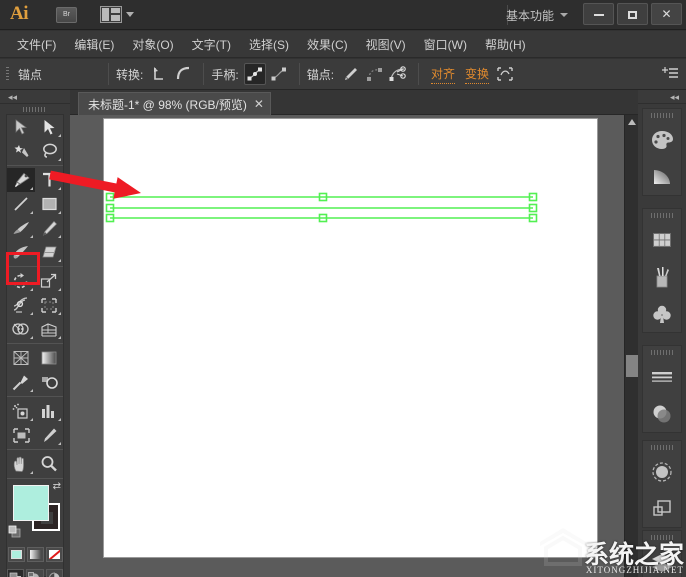 This screenshot has height=577, width=686. Describe the element at coordinates (632, 366) in the screenshot. I see `scrollbar-thumb` at that location.